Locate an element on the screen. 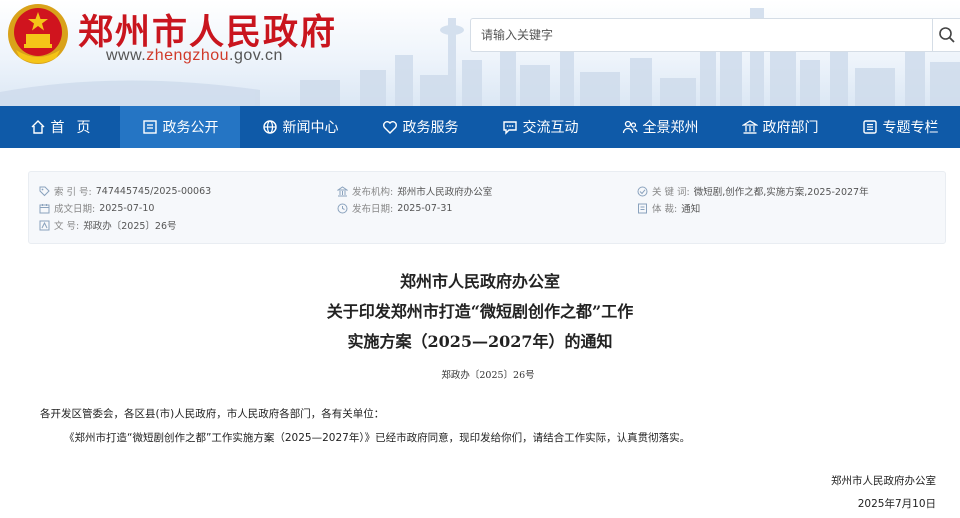 This screenshot has height=518, width=960. search-button is located at coordinates (946, 35).